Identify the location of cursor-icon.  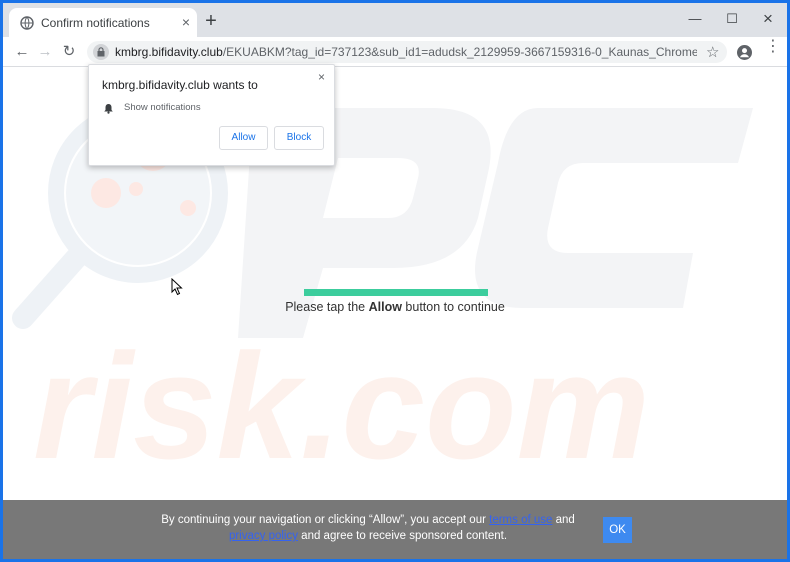
(177, 287).